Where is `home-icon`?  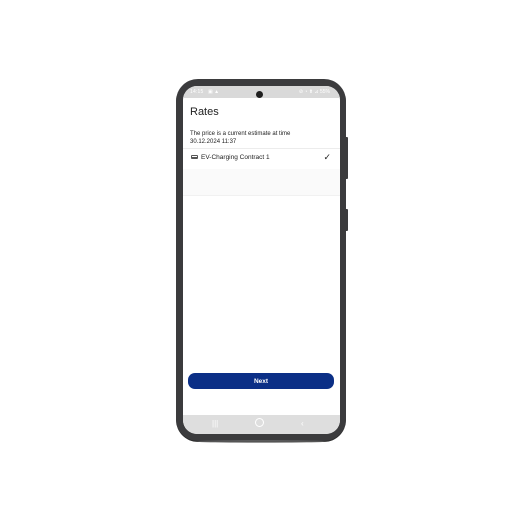
home-icon is located at coordinates (259, 422).